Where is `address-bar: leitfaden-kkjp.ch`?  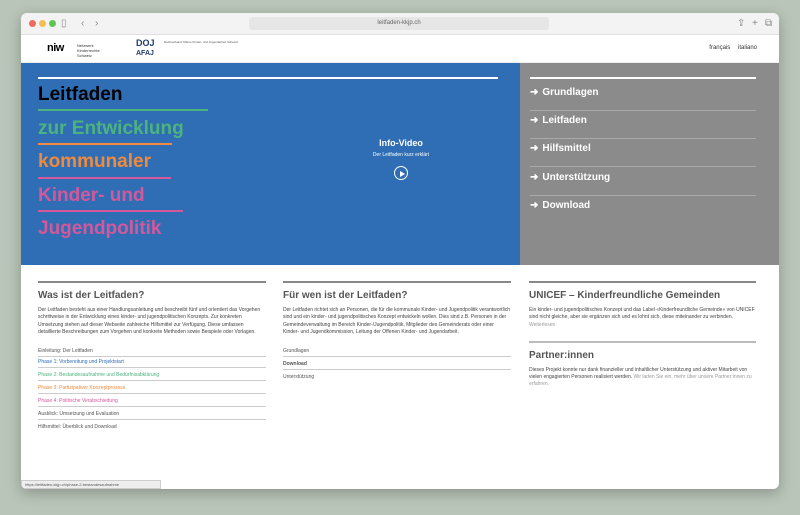 address-bar: leitfaden-kkjp.ch is located at coordinates (399, 23).